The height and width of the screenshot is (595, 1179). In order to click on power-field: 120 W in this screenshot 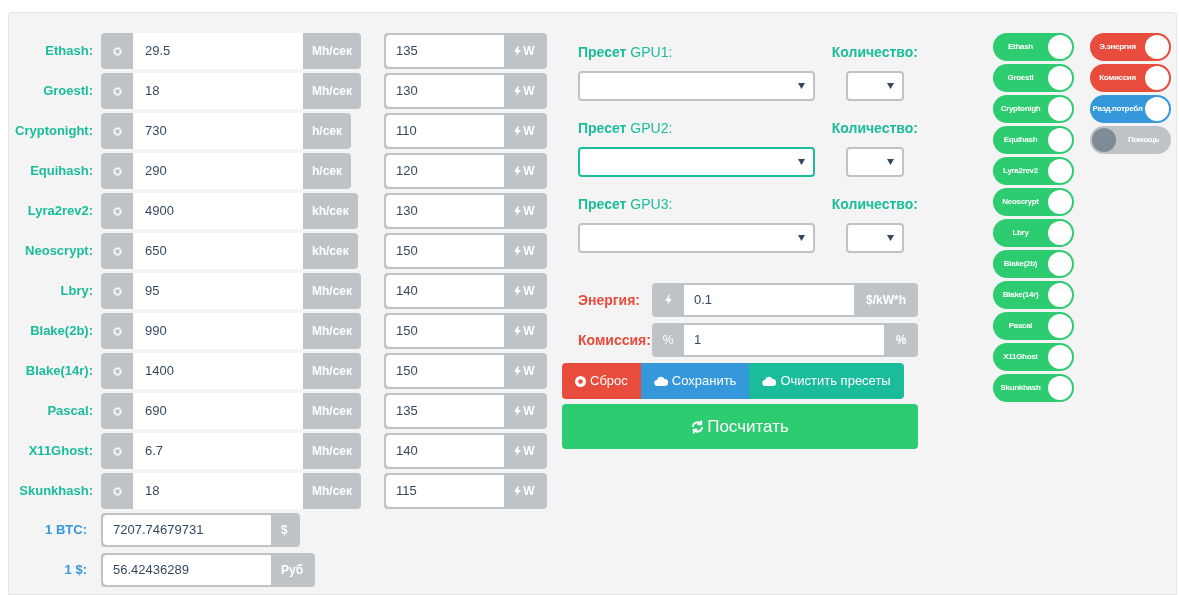, I will do `click(465, 171)`.